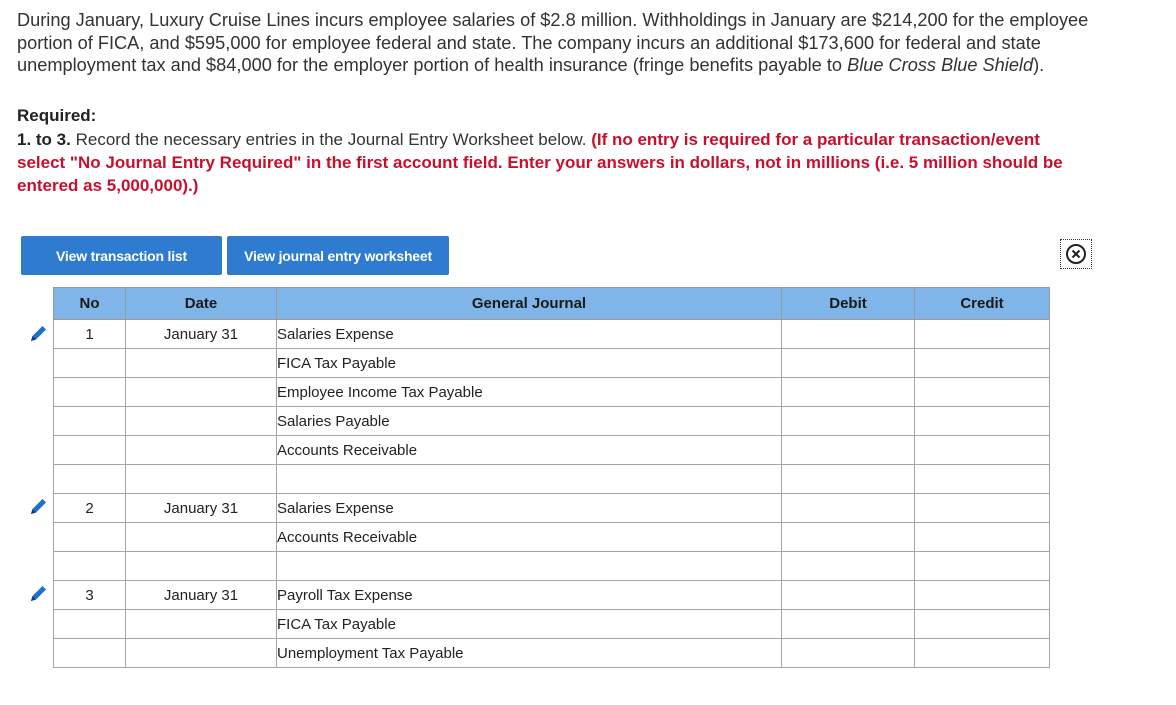  What do you see at coordinates (529, 595) in the screenshot?
I see `account-cell: Payroll Tax Expense` at bounding box center [529, 595].